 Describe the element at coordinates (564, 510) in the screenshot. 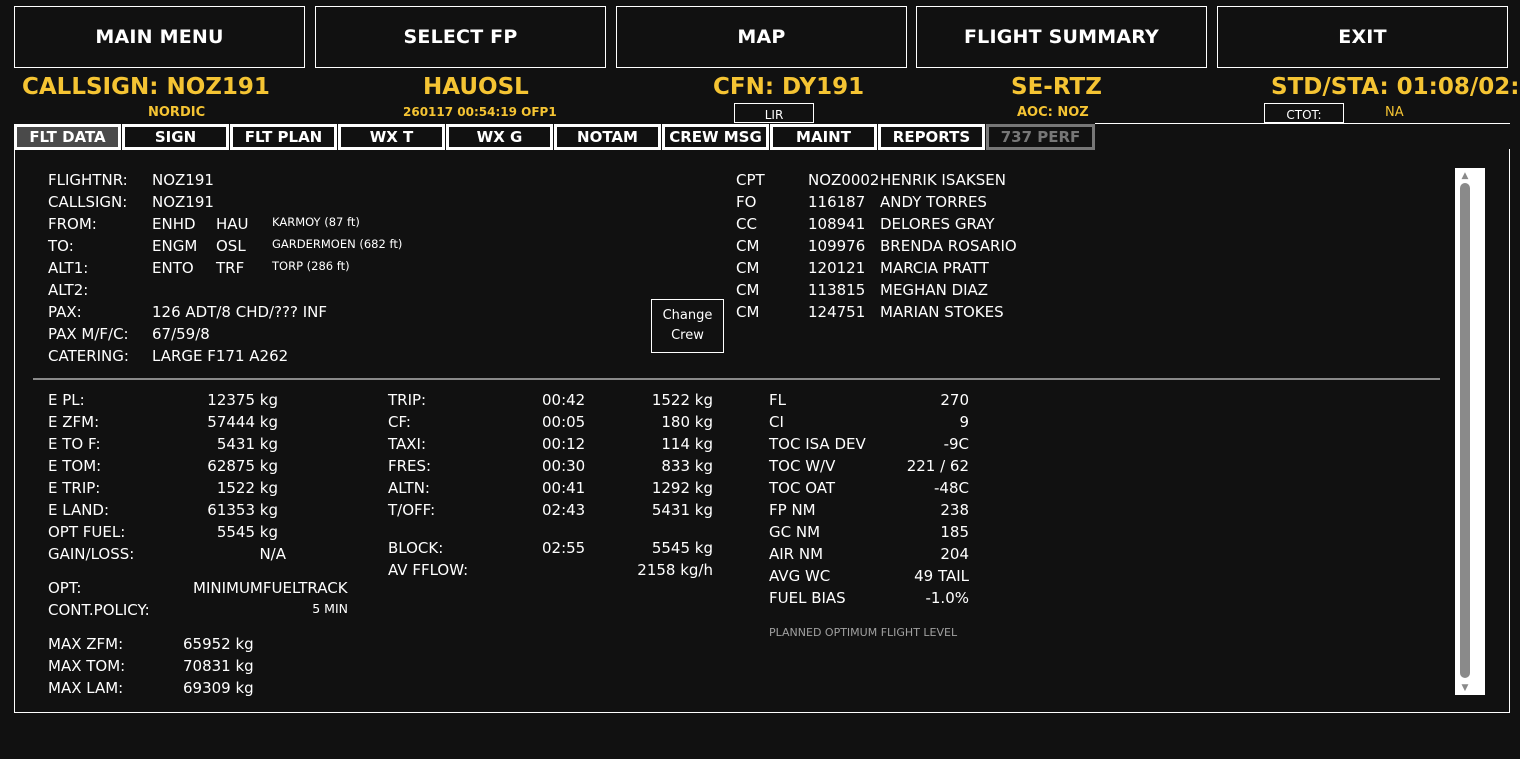

I see `fuel-time: 02:43` at that location.